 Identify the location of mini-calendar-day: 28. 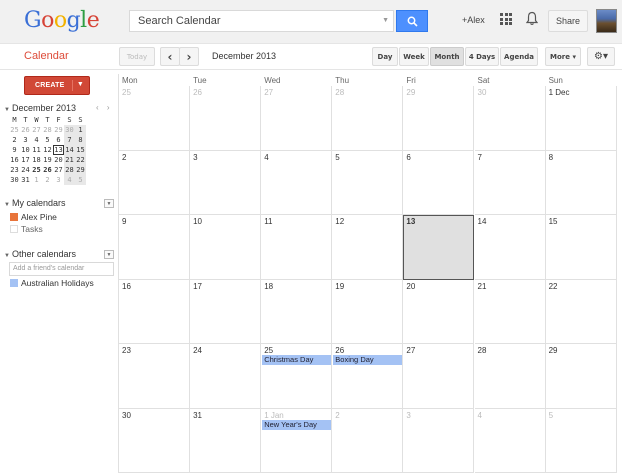
(47, 130).